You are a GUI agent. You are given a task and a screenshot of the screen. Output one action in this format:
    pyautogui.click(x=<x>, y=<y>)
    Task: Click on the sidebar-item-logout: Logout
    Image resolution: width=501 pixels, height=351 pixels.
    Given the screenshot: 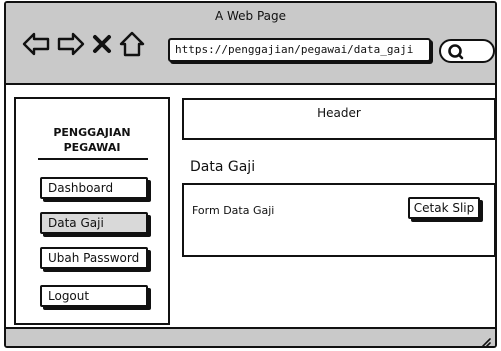 What is the action you would take?
    pyautogui.click(x=94, y=296)
    